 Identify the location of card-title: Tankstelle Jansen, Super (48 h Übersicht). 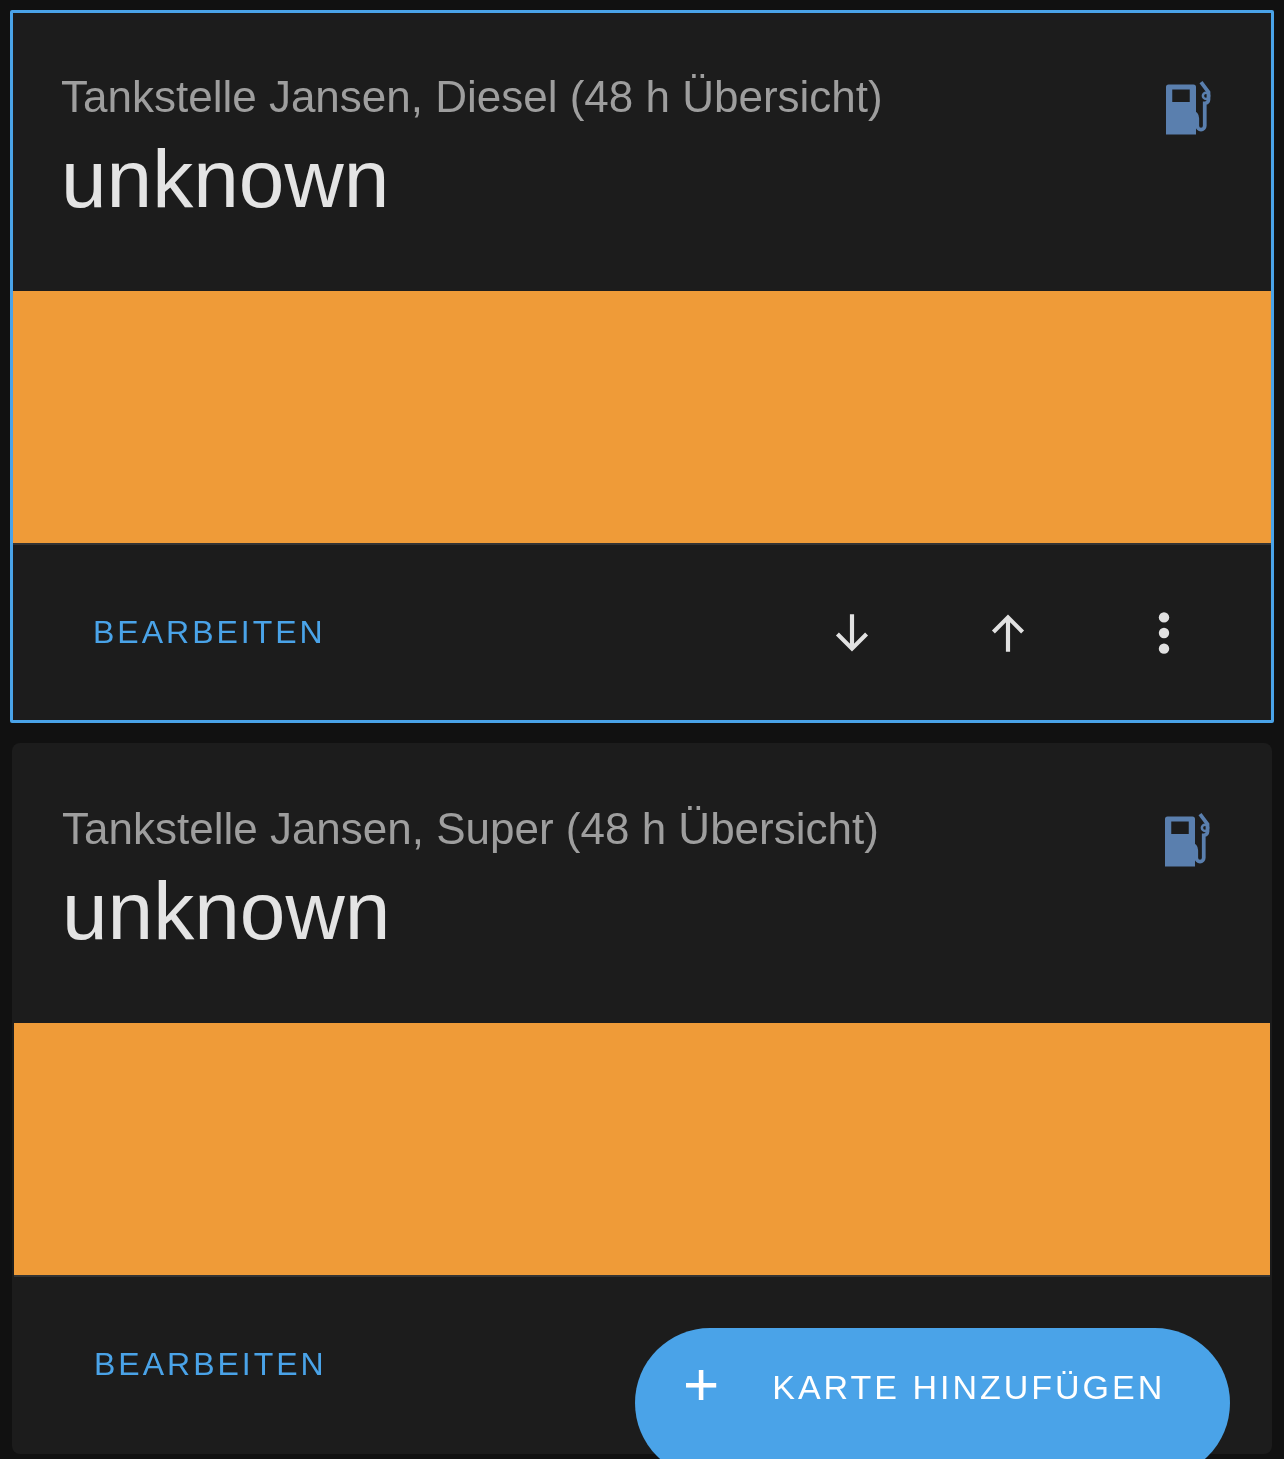
(470, 829).